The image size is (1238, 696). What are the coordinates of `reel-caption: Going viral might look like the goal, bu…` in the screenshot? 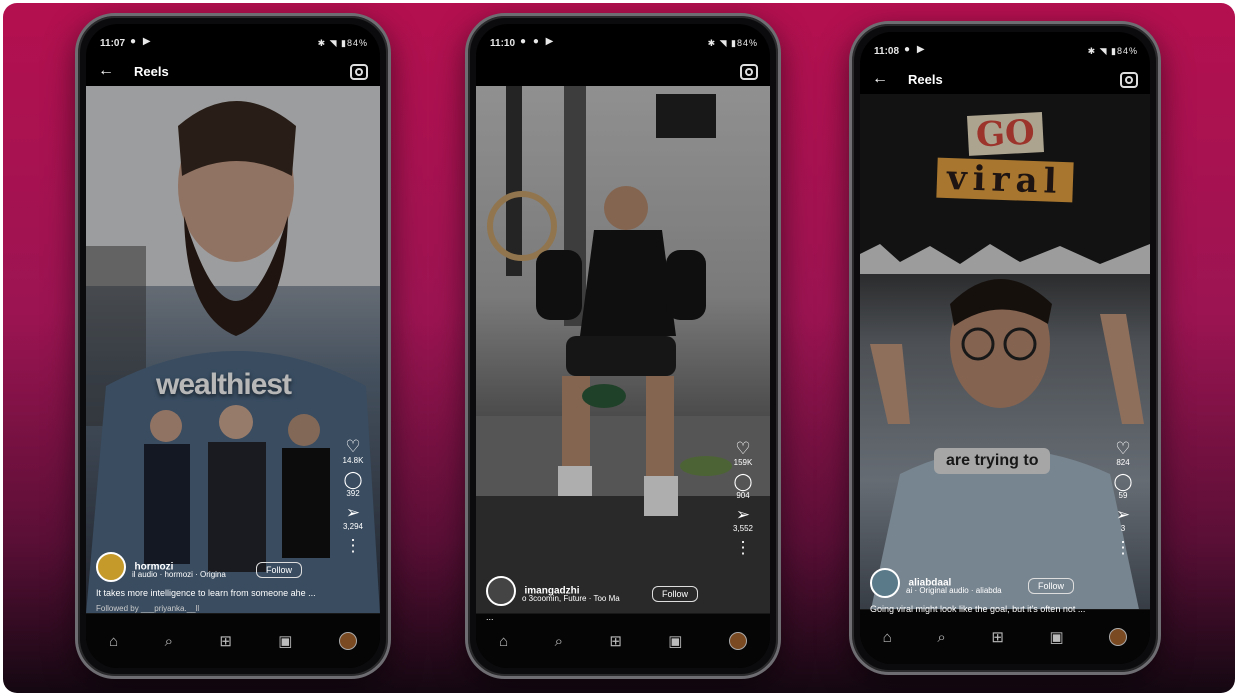 It's located at (987, 609).